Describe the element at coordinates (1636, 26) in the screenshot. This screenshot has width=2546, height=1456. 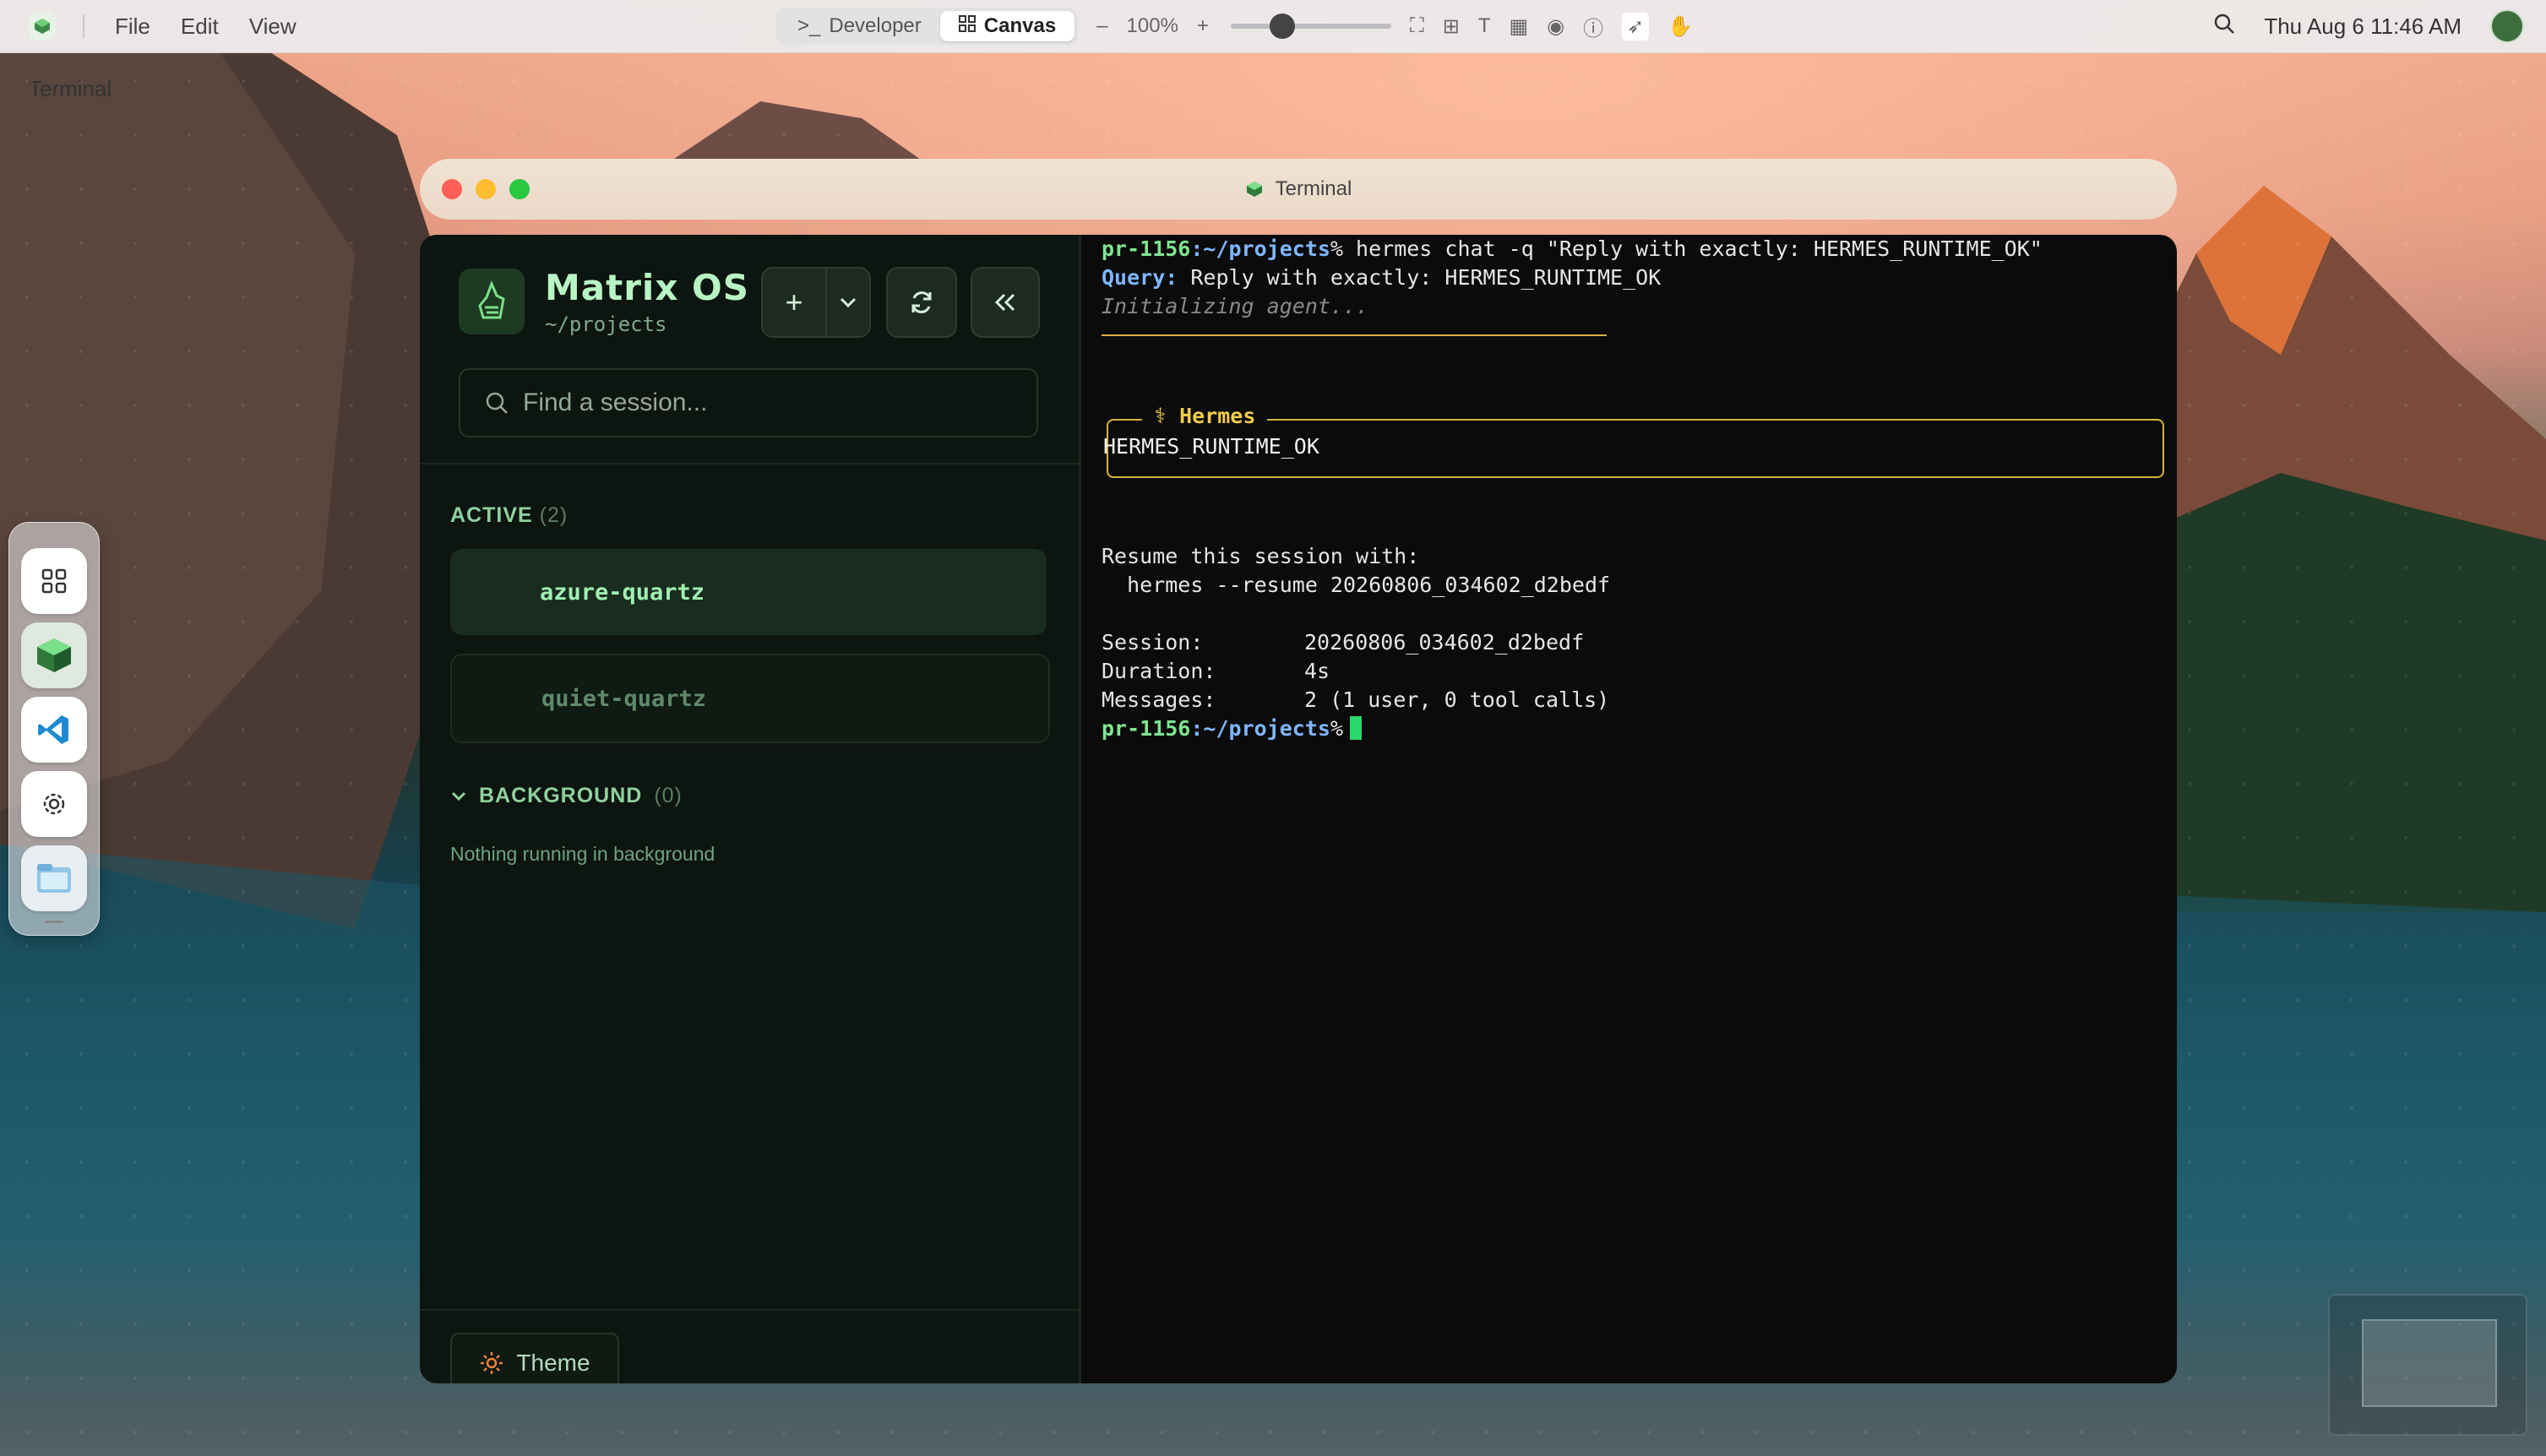
I see `pointer-icon: ➶` at that location.